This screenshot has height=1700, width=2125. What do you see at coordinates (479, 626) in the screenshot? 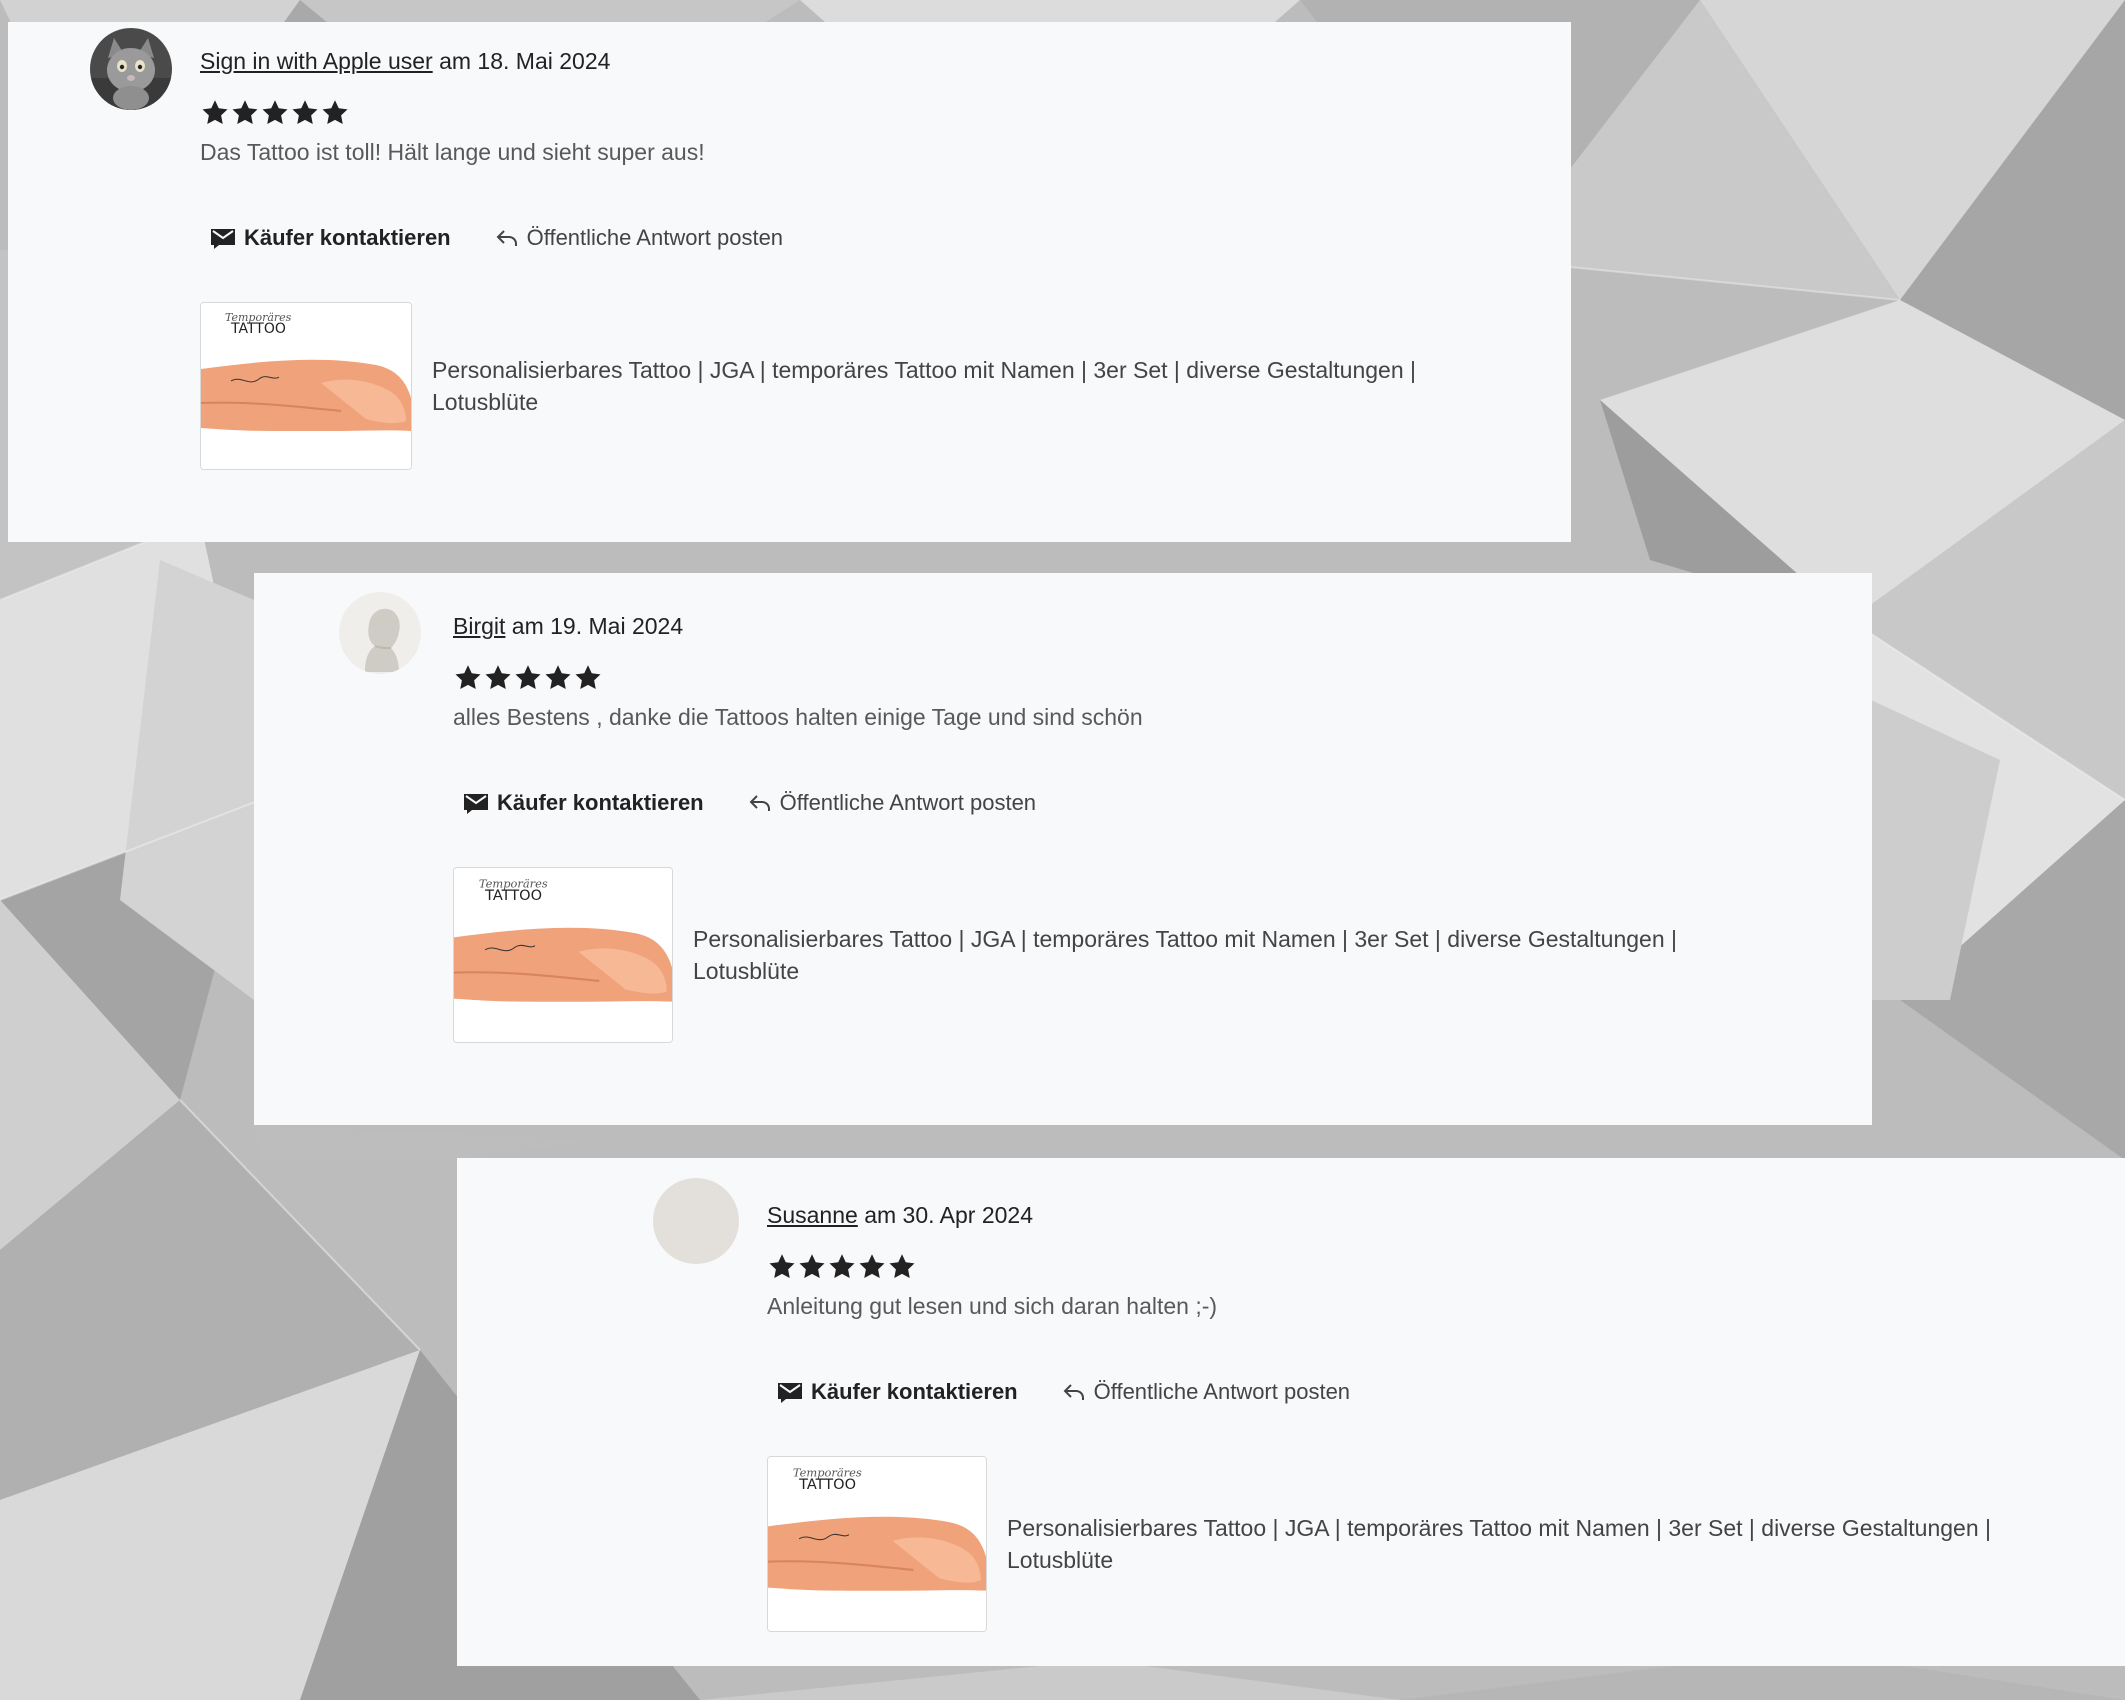
I see `reviewer-name-link: Birgit` at bounding box center [479, 626].